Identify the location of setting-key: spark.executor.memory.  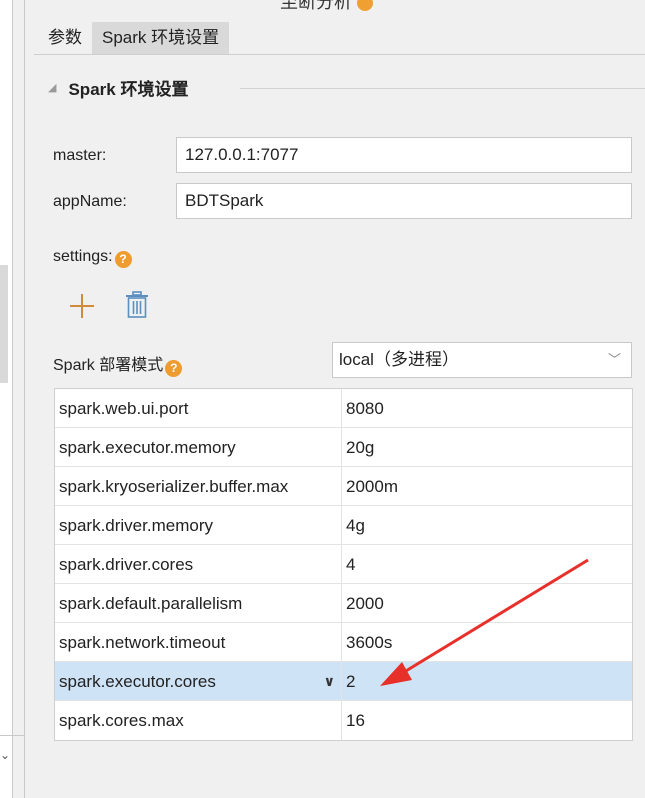
(198, 447).